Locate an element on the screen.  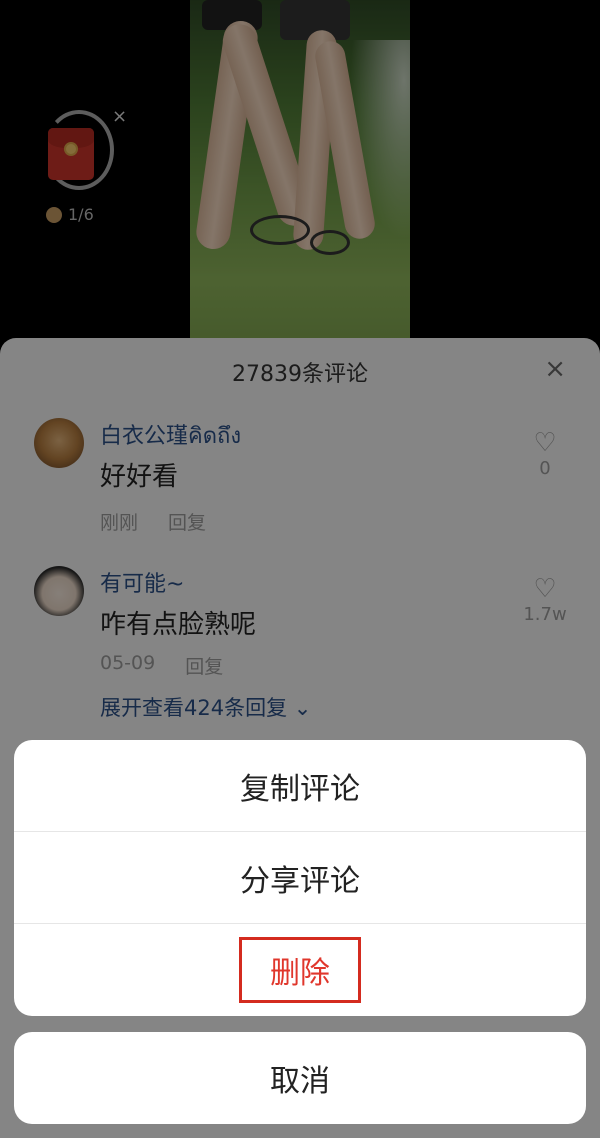
delete-comment-button: 删除 is located at coordinates (300, 970).